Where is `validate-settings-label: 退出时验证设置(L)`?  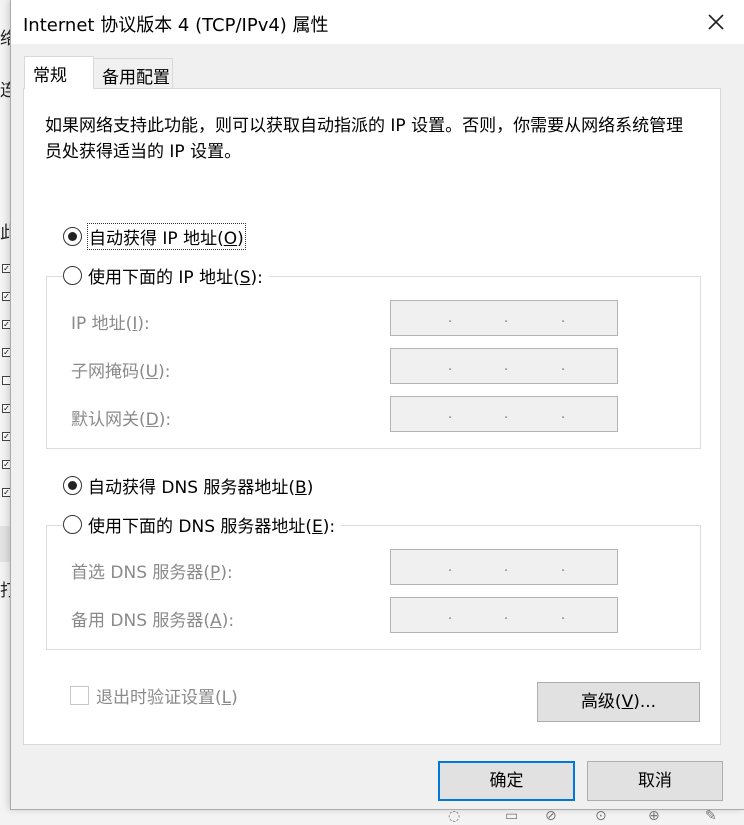 validate-settings-label: 退出时验证设置(L) is located at coordinates (167, 698).